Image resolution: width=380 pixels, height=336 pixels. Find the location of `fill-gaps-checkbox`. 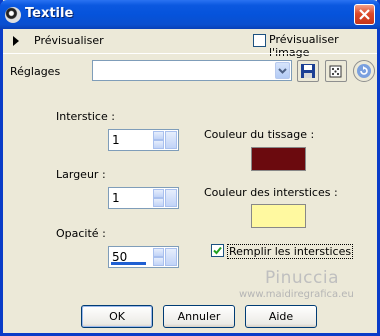

fill-gaps-checkbox is located at coordinates (217, 250).